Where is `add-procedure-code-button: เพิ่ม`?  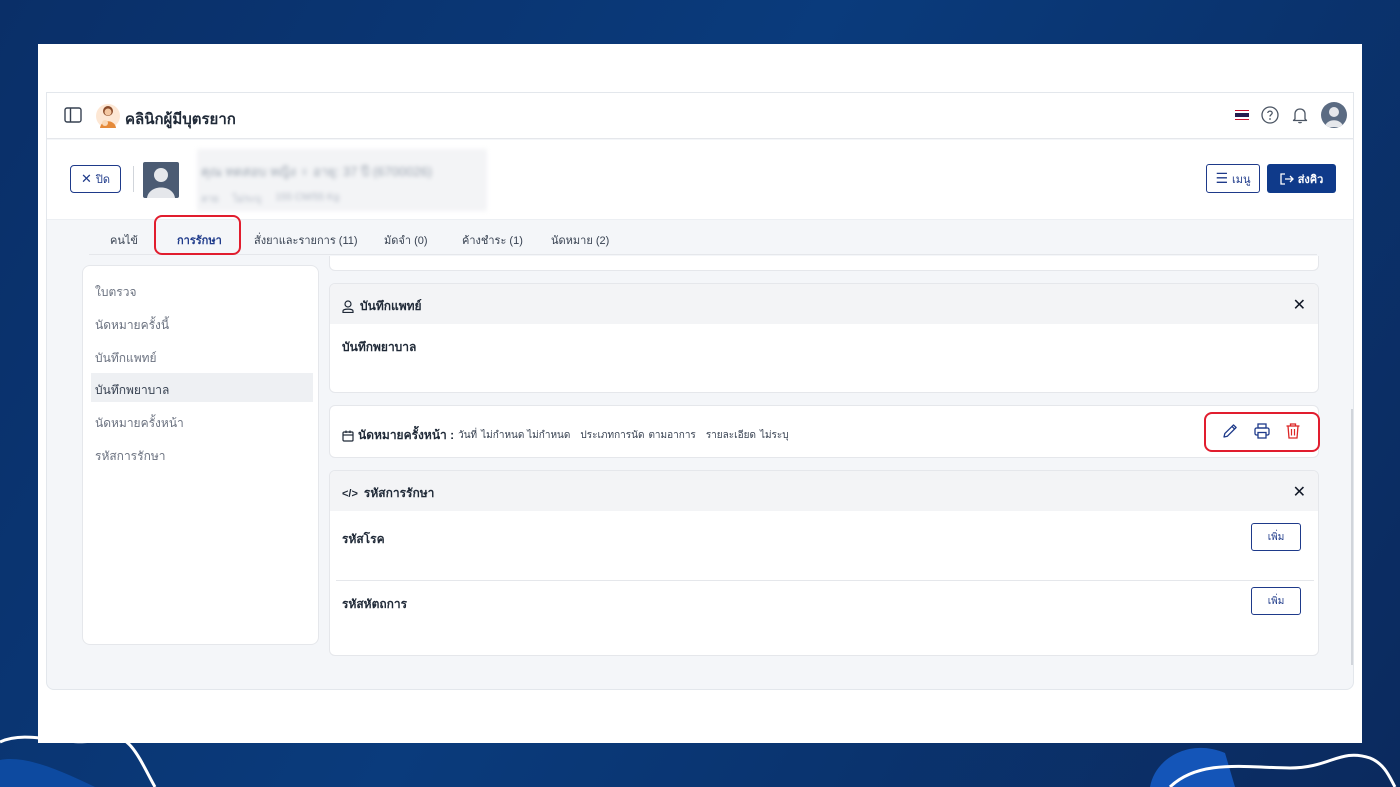 add-procedure-code-button: เพิ่ม is located at coordinates (1276, 601).